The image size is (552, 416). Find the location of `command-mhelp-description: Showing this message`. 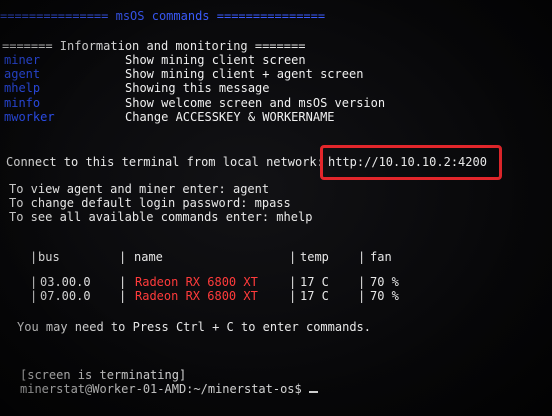

command-mhelp-description: Showing this message is located at coordinates (197, 88).